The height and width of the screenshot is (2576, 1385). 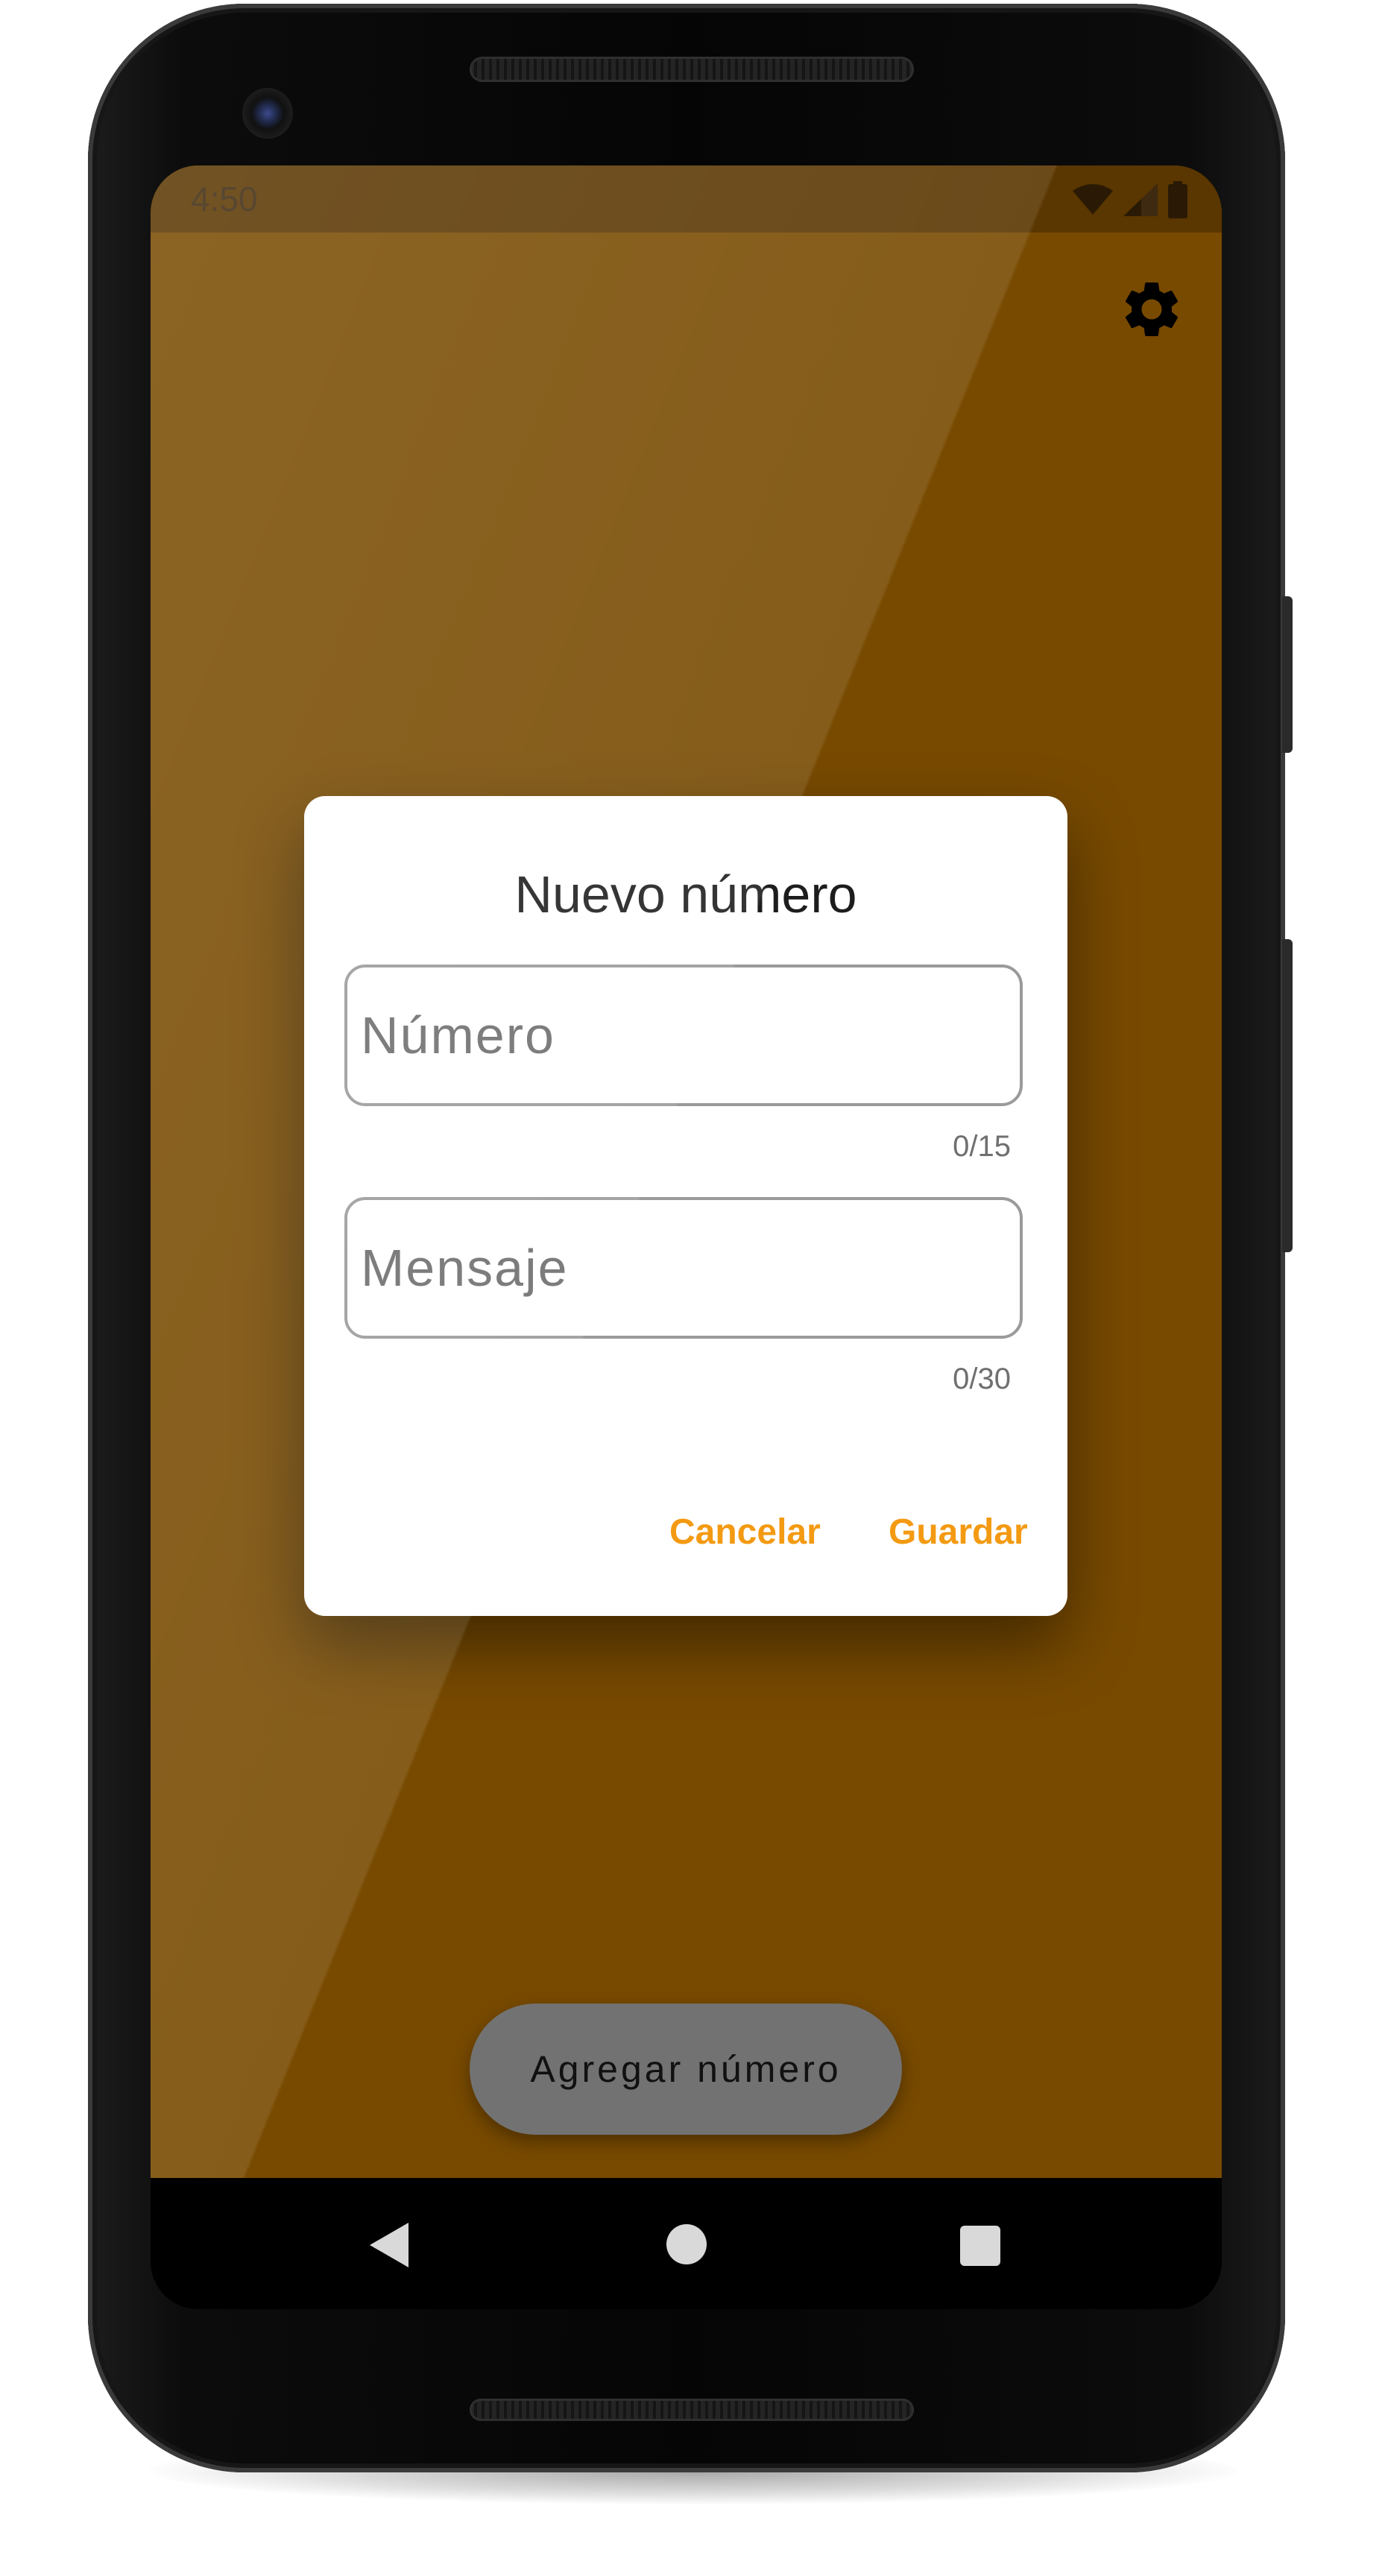 What do you see at coordinates (1287, 1095) in the screenshot?
I see `volume-button` at bounding box center [1287, 1095].